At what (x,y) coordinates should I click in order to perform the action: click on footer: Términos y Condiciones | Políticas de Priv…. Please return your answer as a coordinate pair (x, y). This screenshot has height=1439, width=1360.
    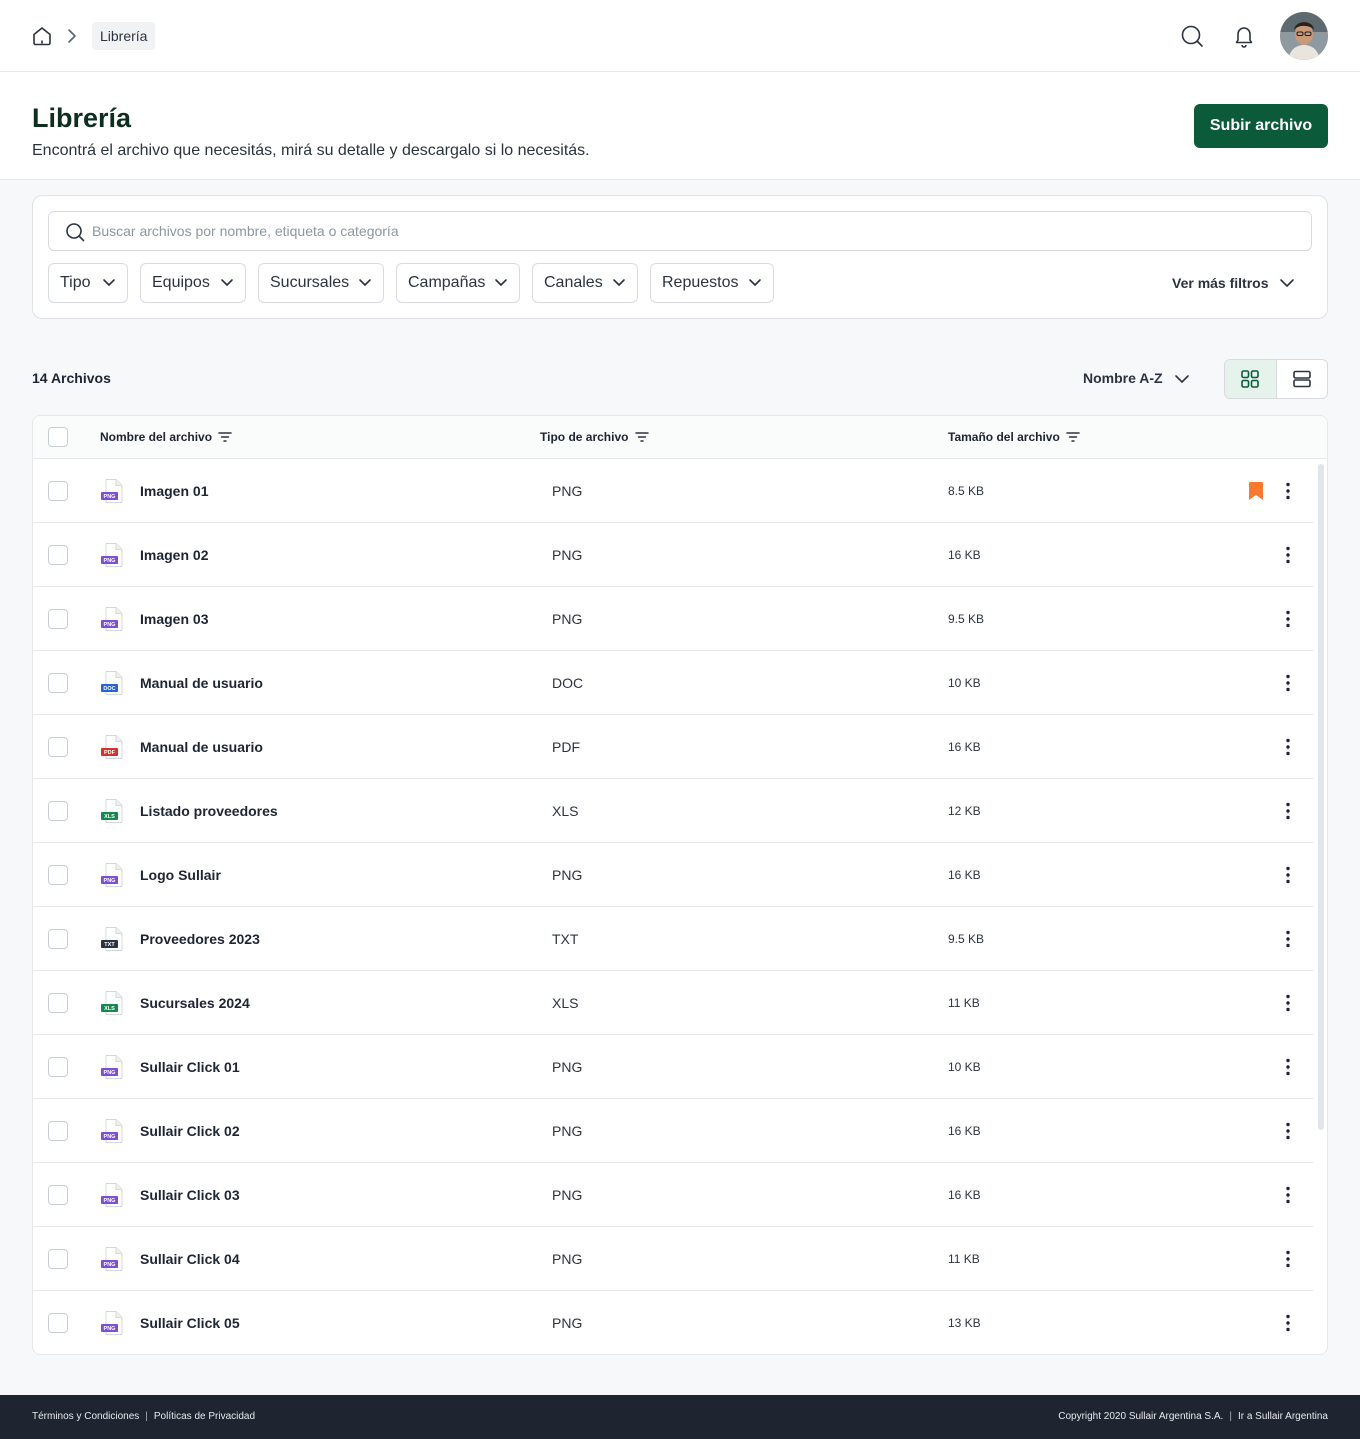
    Looking at the image, I should click on (680, 1417).